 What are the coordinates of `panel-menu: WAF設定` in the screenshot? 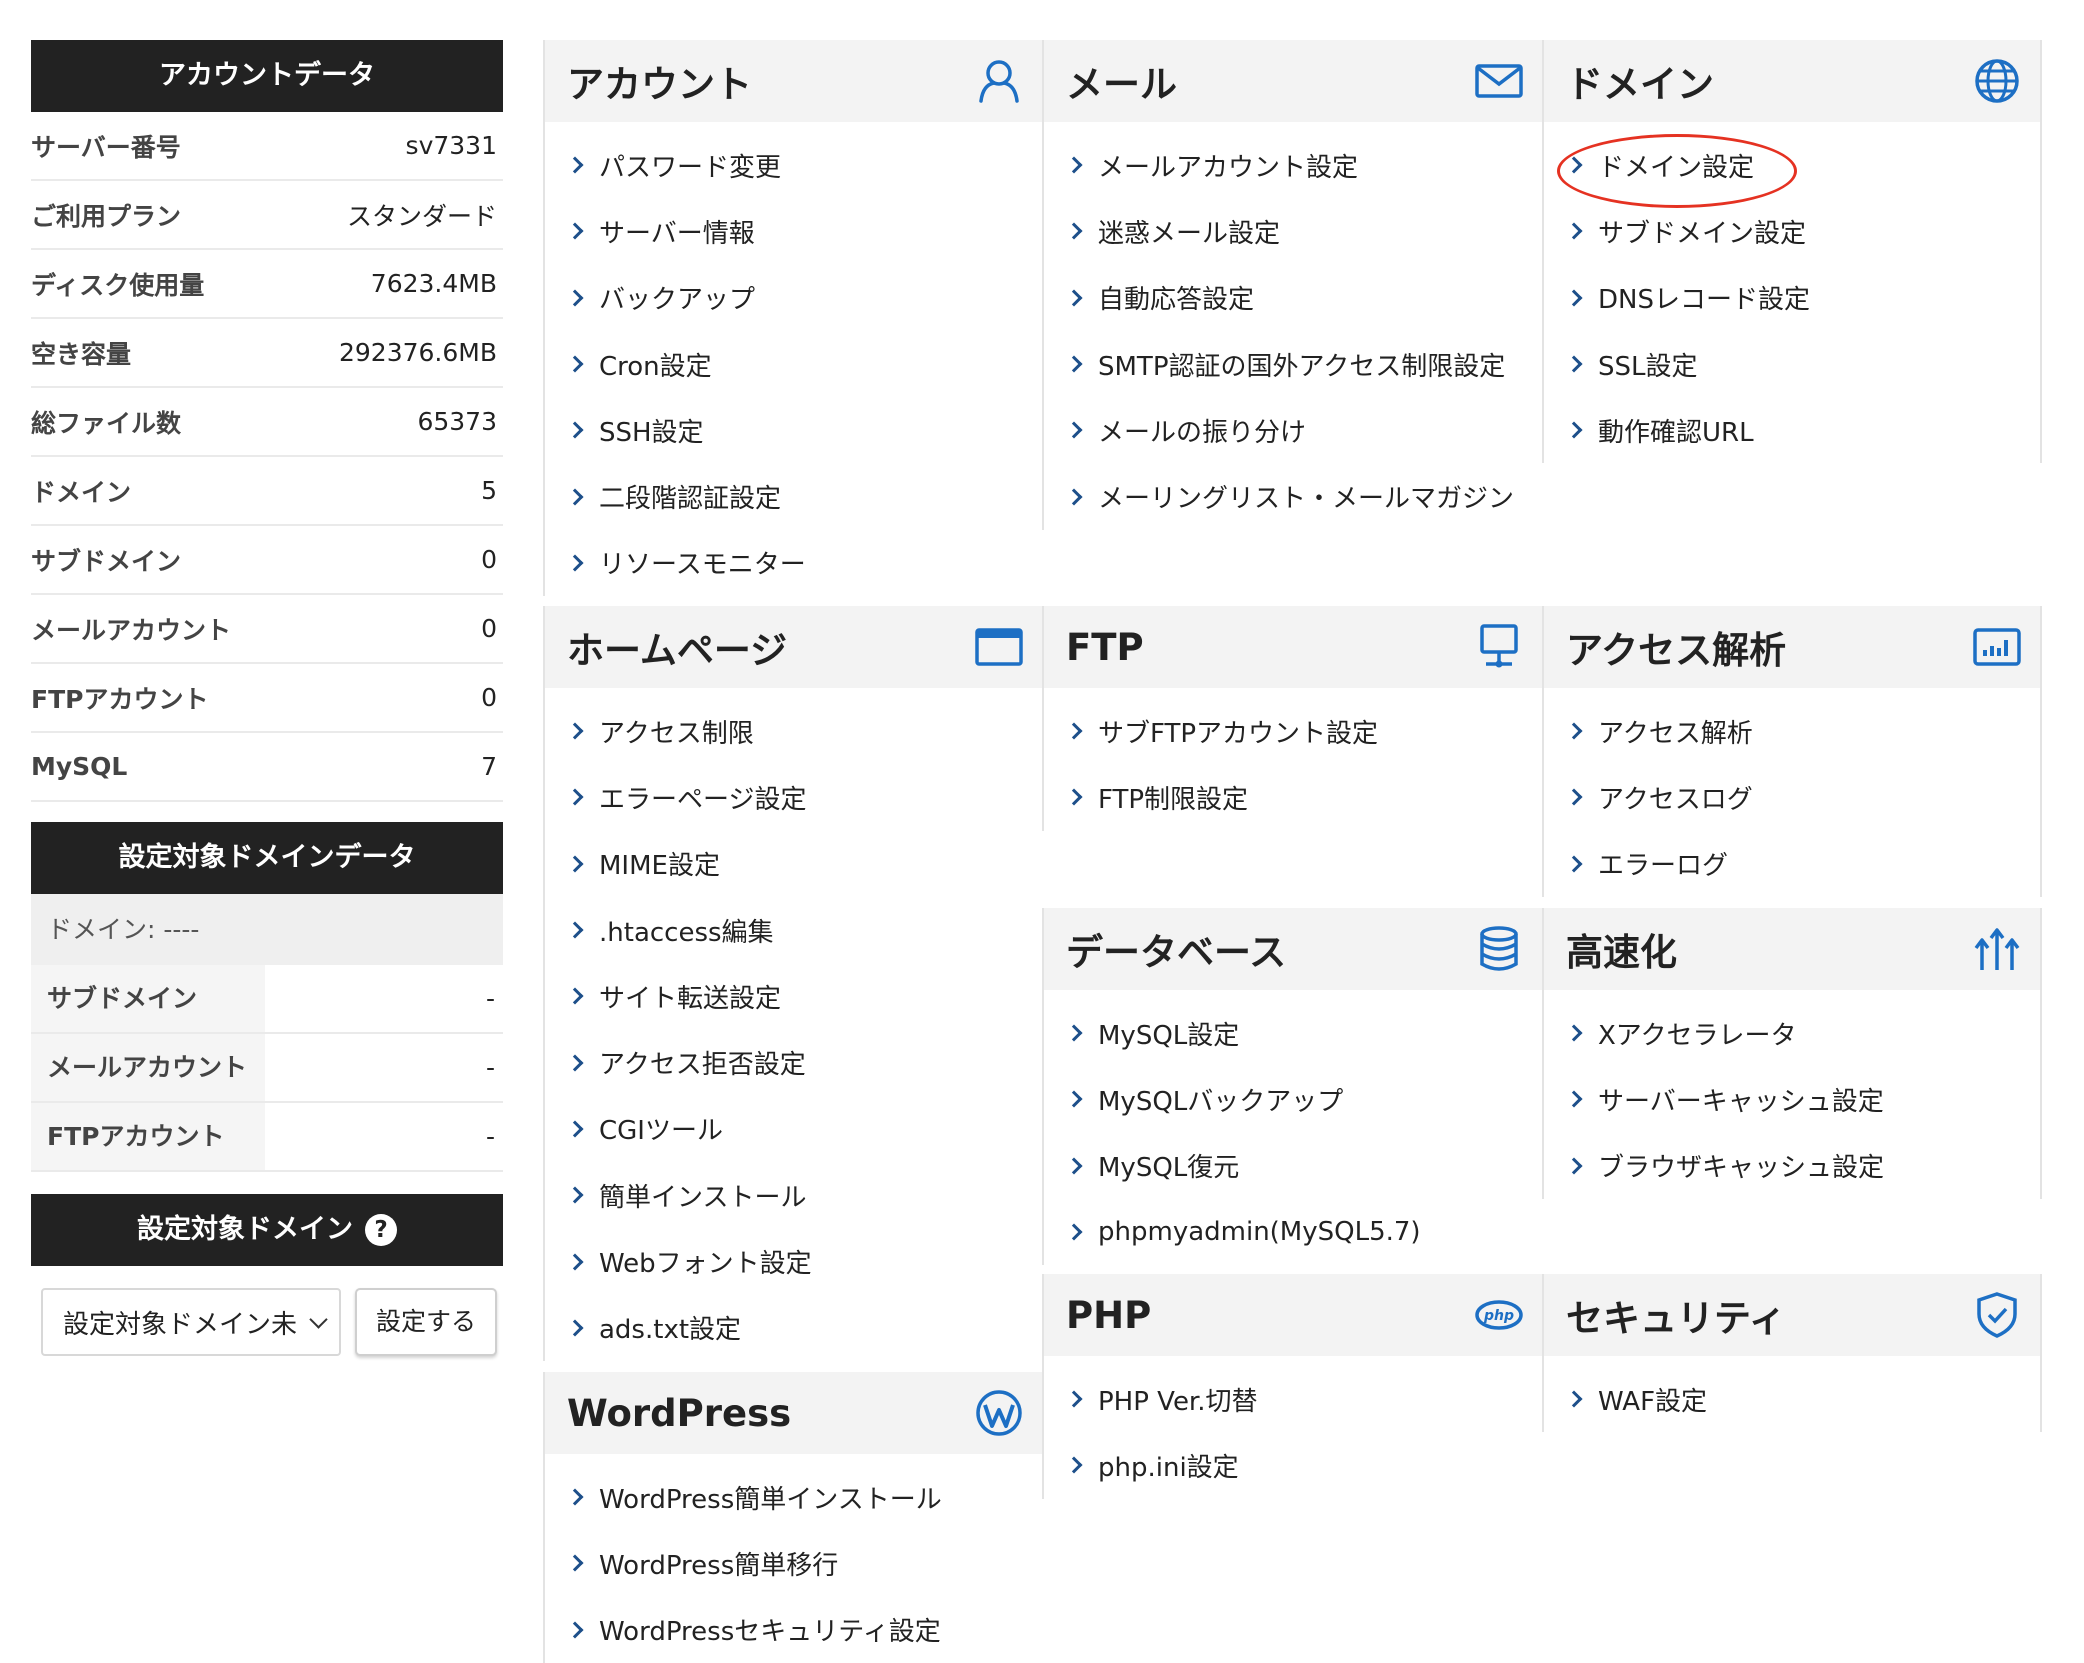 It's located at (1792, 1394).